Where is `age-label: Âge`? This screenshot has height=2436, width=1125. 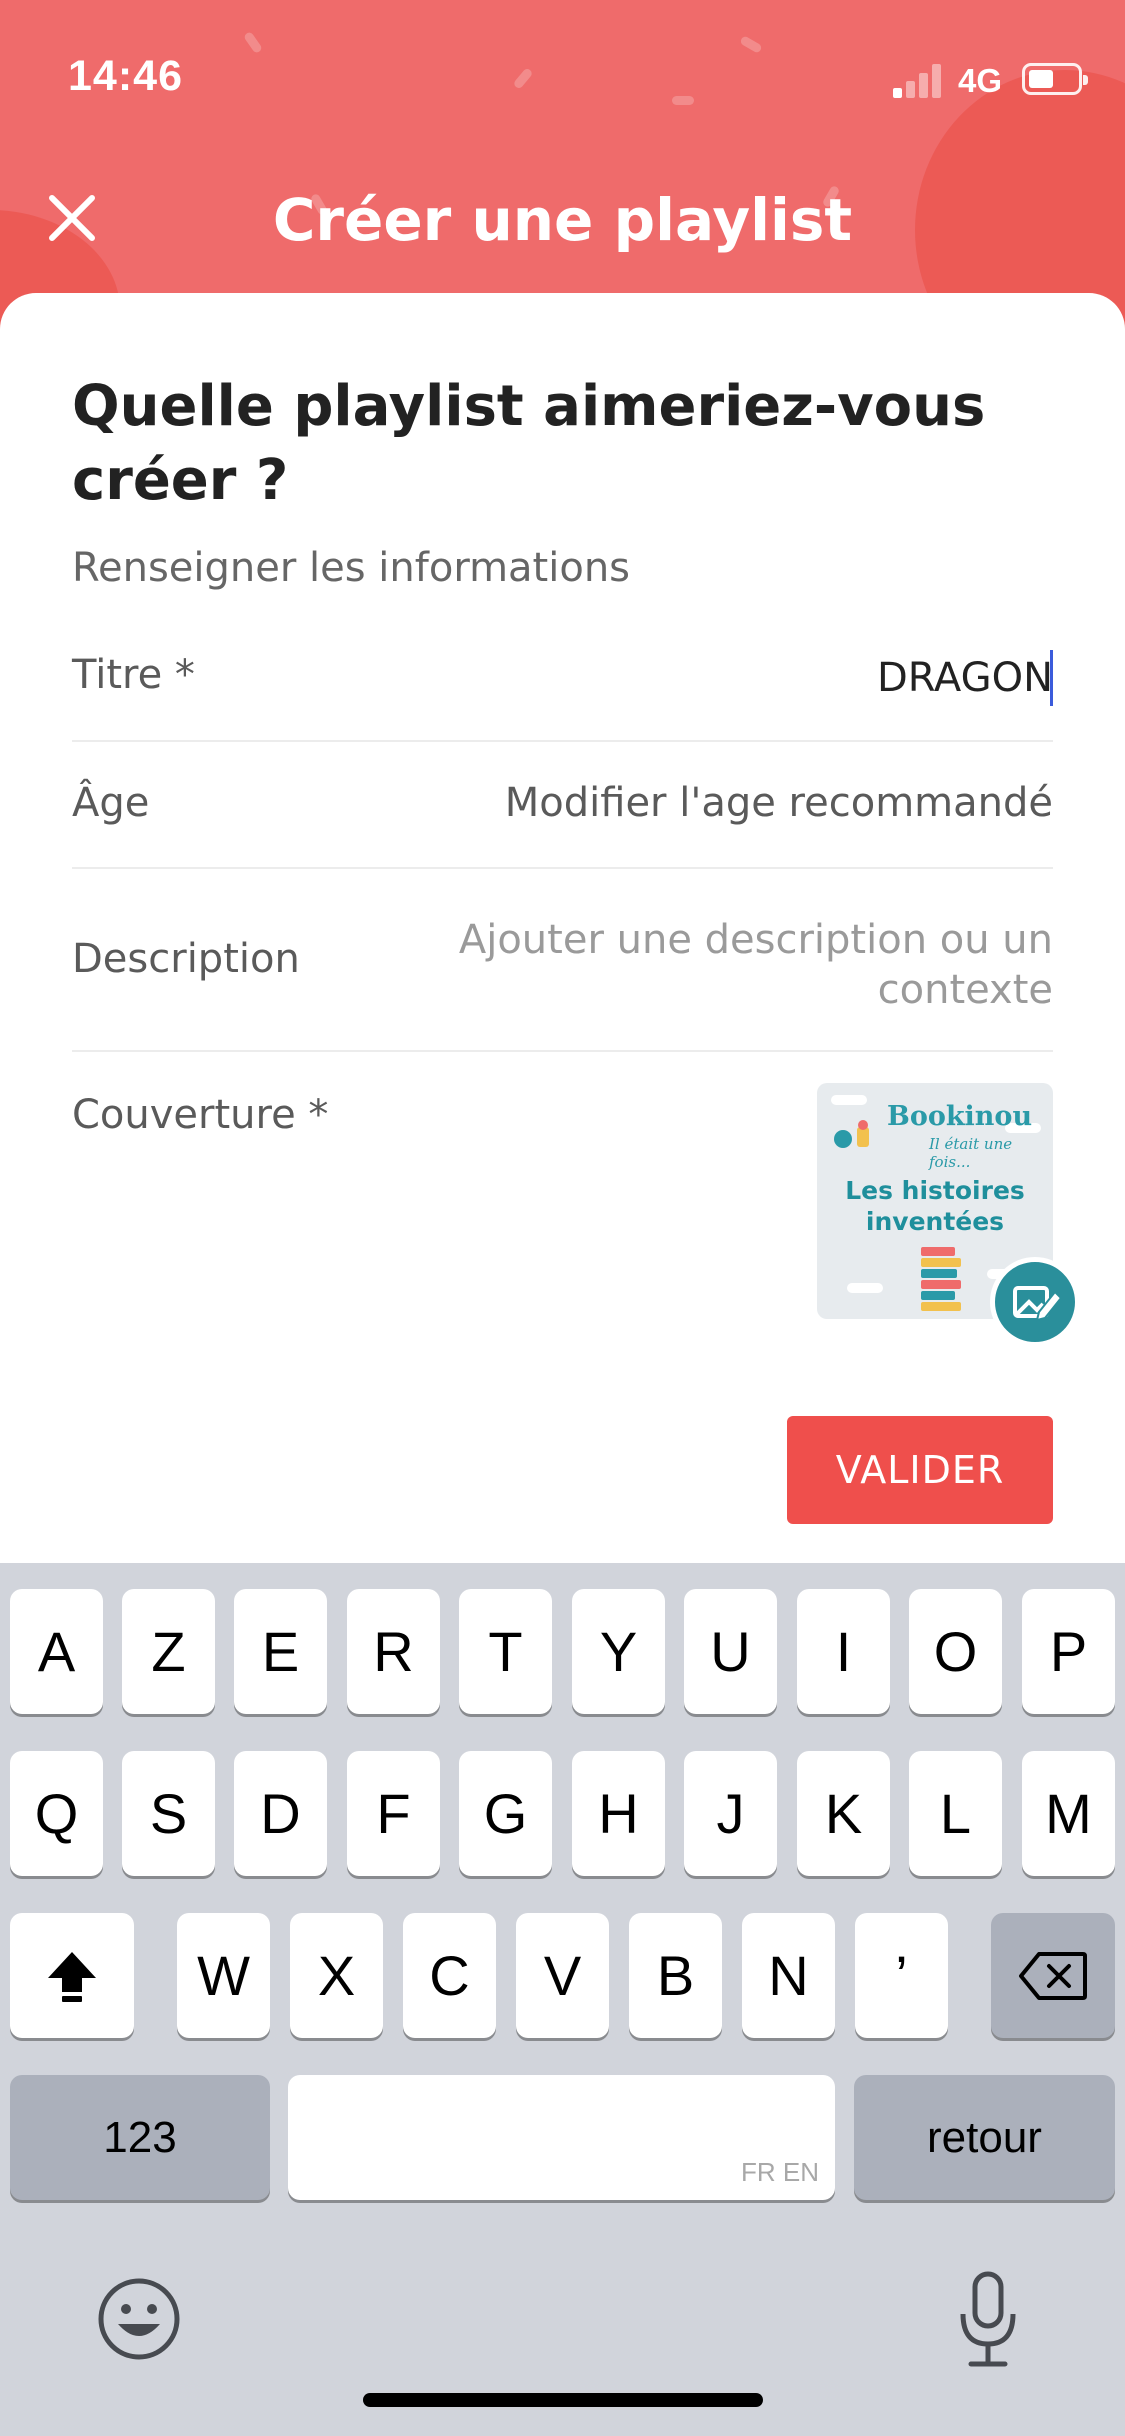
age-label: Âge is located at coordinates (111, 803).